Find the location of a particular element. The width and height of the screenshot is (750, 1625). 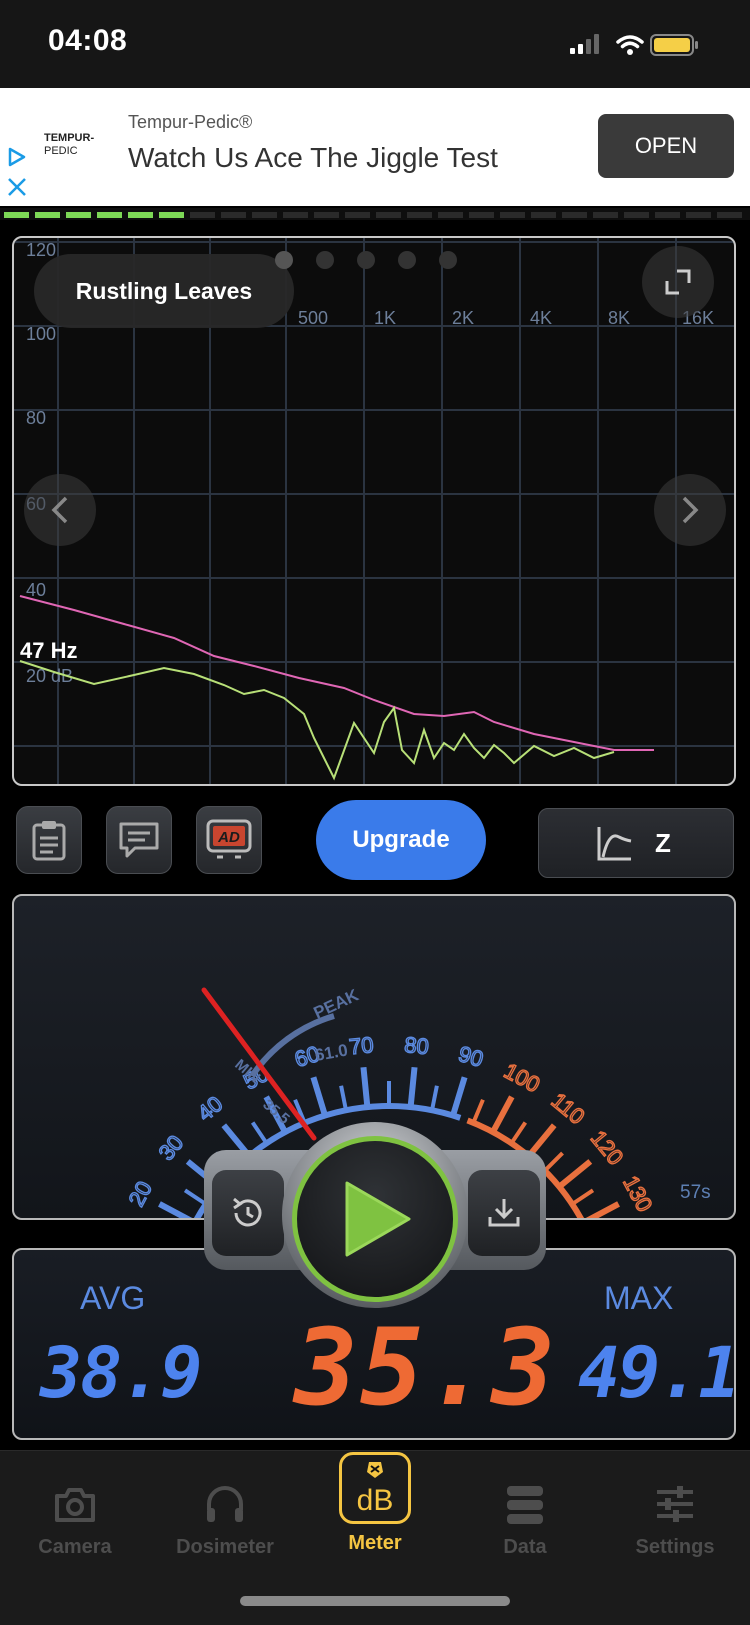

ad-open-button: OPEN is located at coordinates (666, 146).